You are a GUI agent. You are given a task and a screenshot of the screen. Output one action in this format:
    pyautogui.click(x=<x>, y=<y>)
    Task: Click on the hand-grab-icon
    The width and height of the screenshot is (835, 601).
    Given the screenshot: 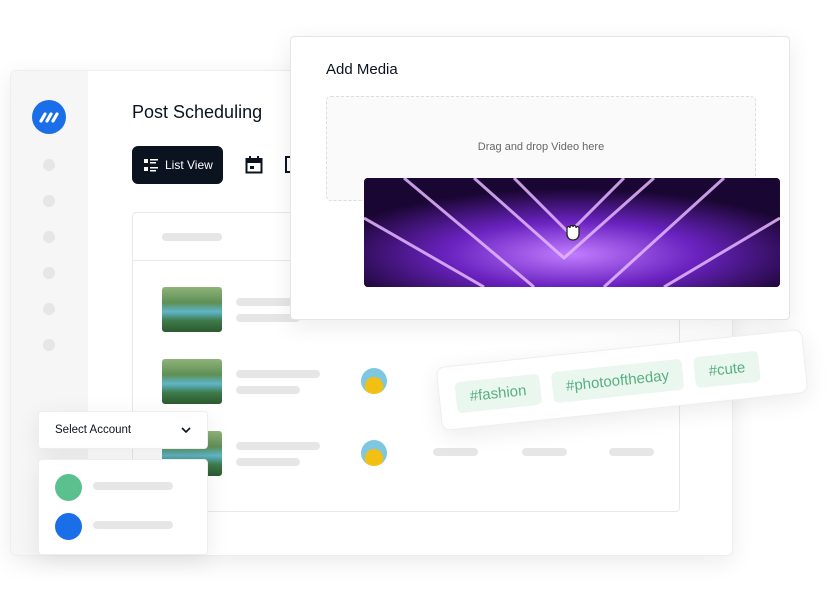 What is the action you would take?
    pyautogui.click(x=573, y=232)
    